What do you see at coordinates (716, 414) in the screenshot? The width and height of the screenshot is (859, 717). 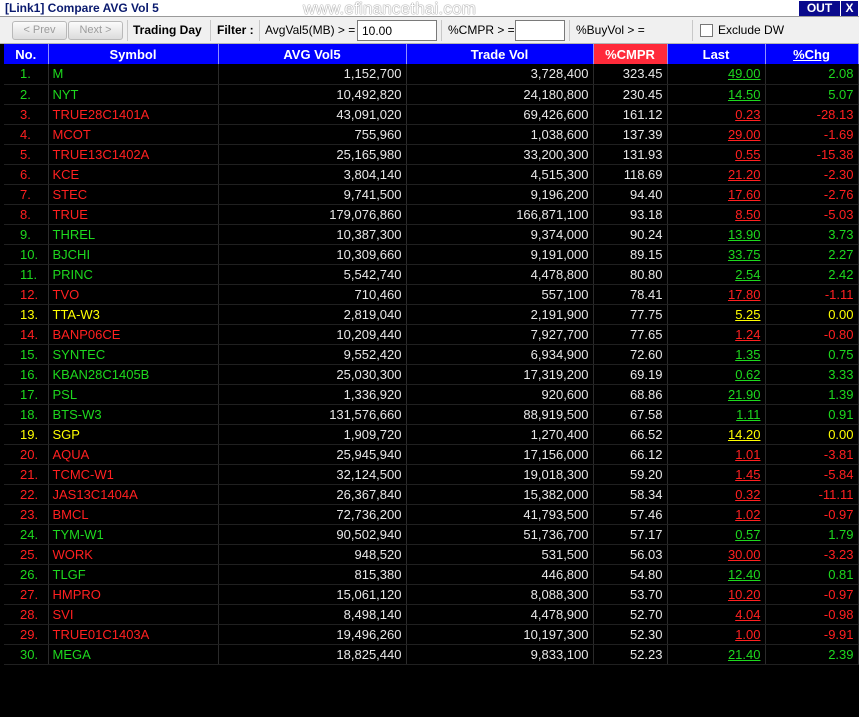 I see `last-price-cell: 1.11` at bounding box center [716, 414].